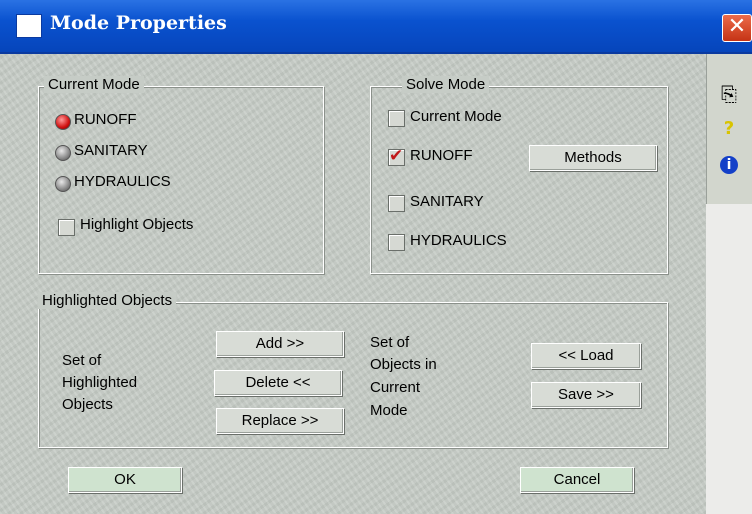 This screenshot has width=752, height=514. Describe the element at coordinates (396, 203) in the screenshot. I see `solve-sanitary-checkbox` at that location.